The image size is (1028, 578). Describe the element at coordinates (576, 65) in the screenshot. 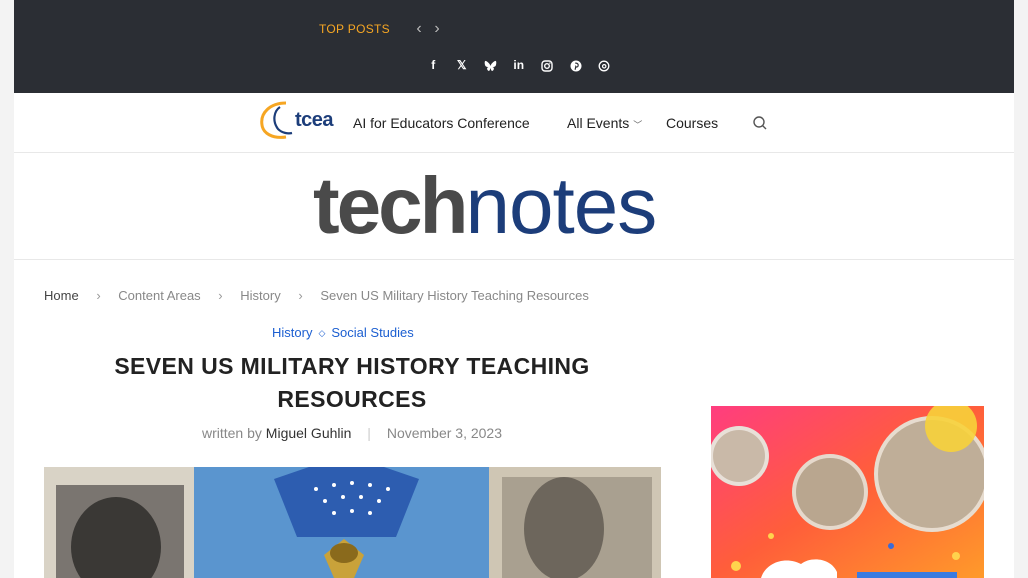

I see `pinterest-icon` at that location.